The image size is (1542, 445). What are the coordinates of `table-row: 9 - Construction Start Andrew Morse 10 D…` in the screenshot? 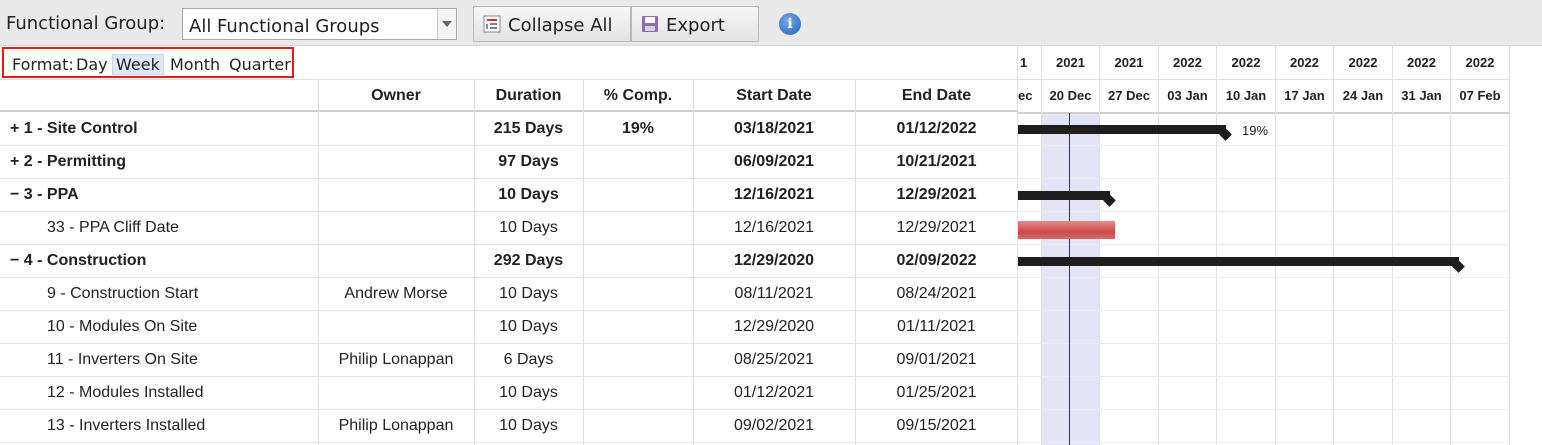 It's located at (509, 294).